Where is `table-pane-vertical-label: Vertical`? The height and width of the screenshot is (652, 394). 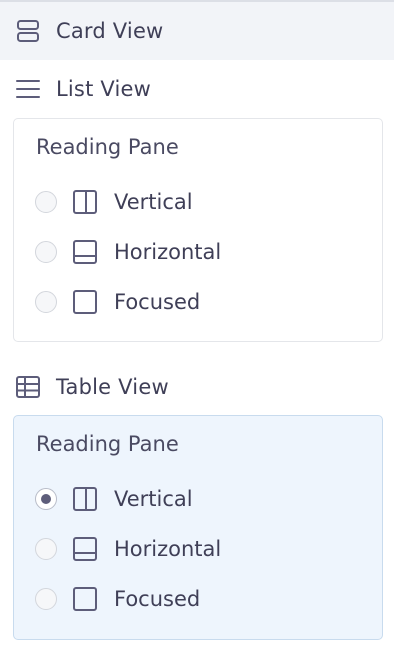 table-pane-vertical-label: Vertical is located at coordinates (153, 499).